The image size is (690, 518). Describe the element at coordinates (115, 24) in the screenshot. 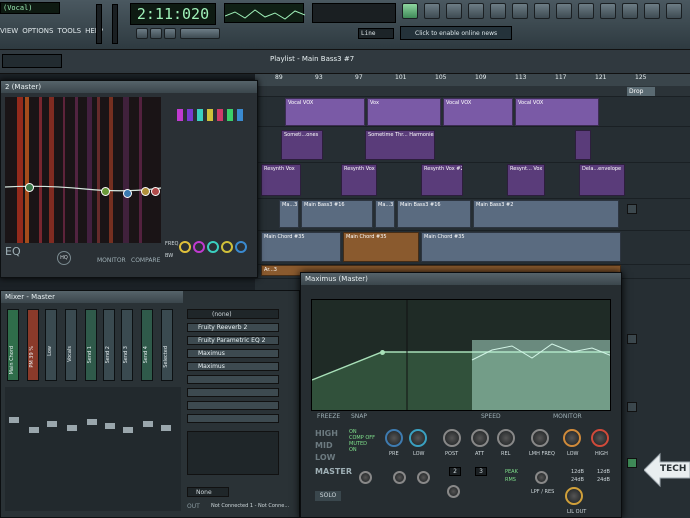

I see `master-pitch-slider` at that location.